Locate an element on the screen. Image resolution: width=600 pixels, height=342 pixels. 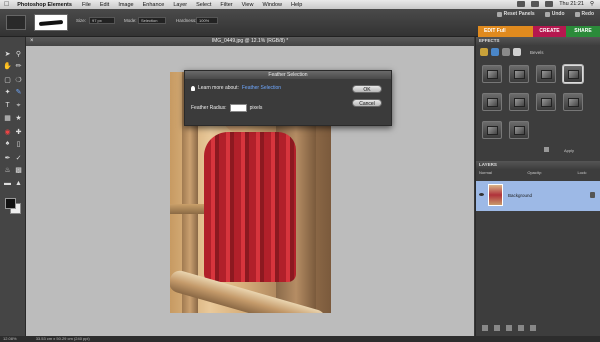
zoom-tool-icon: ⚲ is located at coordinates (18, 53).